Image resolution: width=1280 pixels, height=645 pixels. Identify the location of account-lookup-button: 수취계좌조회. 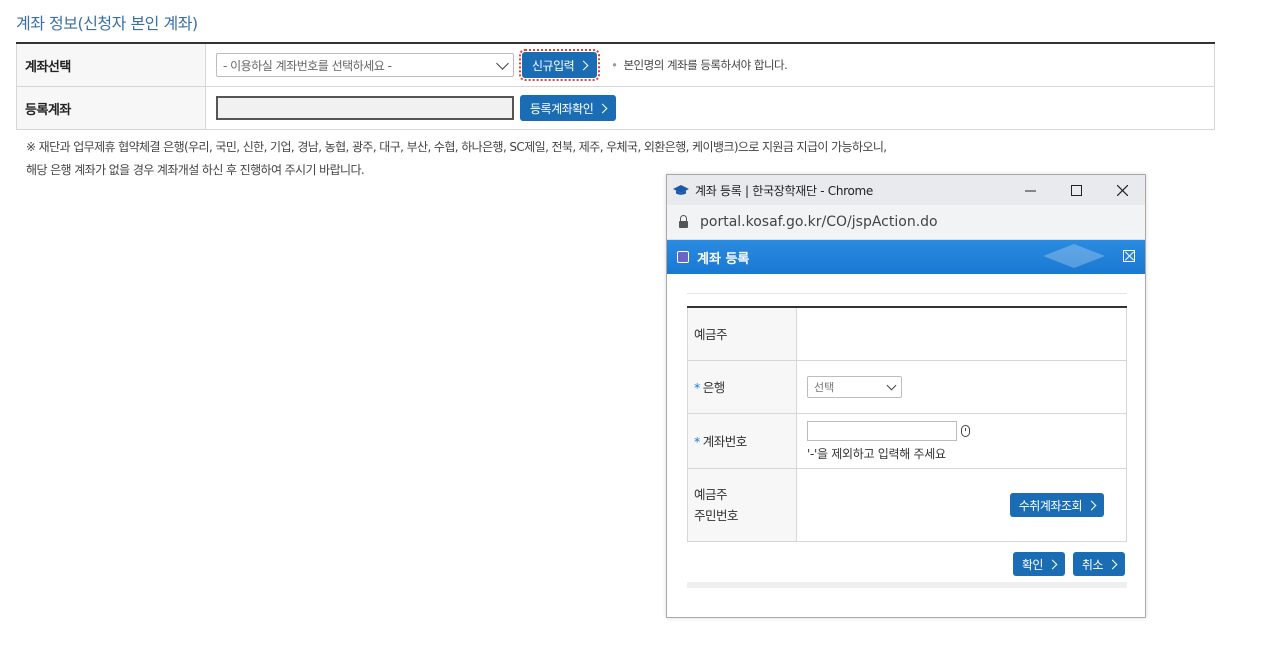
(1056, 505).